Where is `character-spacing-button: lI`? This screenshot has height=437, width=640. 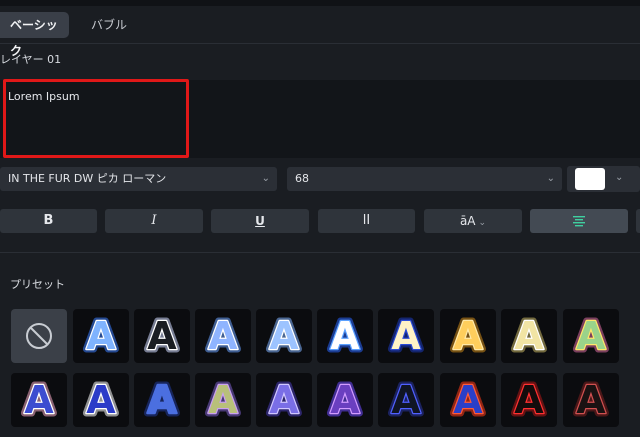 character-spacing-button: lI is located at coordinates (366, 221).